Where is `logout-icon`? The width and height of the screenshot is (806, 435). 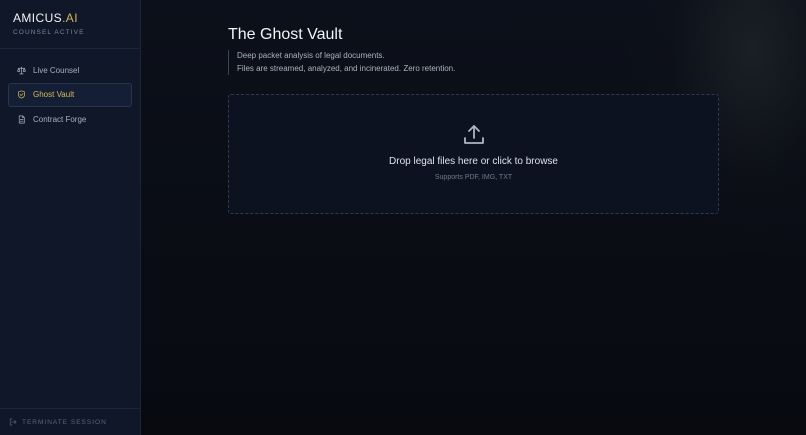 logout-icon is located at coordinates (13, 422).